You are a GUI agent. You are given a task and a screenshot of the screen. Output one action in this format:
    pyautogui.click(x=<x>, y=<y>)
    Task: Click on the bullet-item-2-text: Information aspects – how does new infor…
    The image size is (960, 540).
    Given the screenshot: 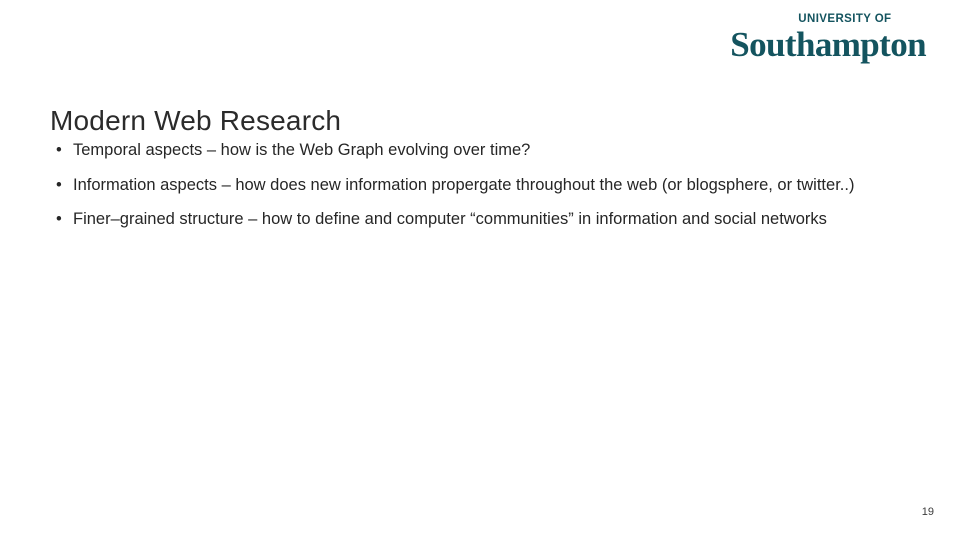 What is the action you would take?
    pyautogui.click(x=464, y=184)
    